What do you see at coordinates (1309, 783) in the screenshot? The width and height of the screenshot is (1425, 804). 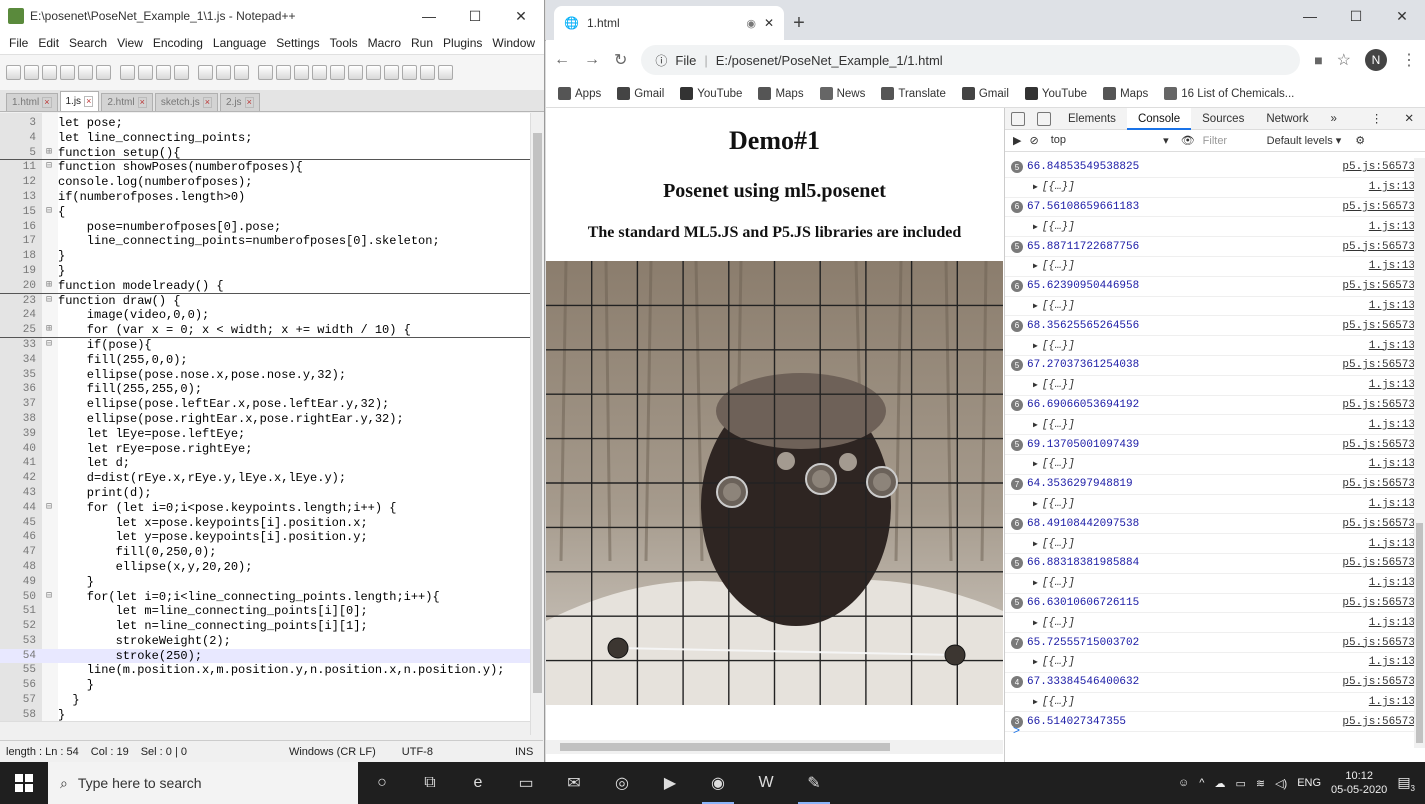 I see `language-indicator: ENG` at bounding box center [1309, 783].